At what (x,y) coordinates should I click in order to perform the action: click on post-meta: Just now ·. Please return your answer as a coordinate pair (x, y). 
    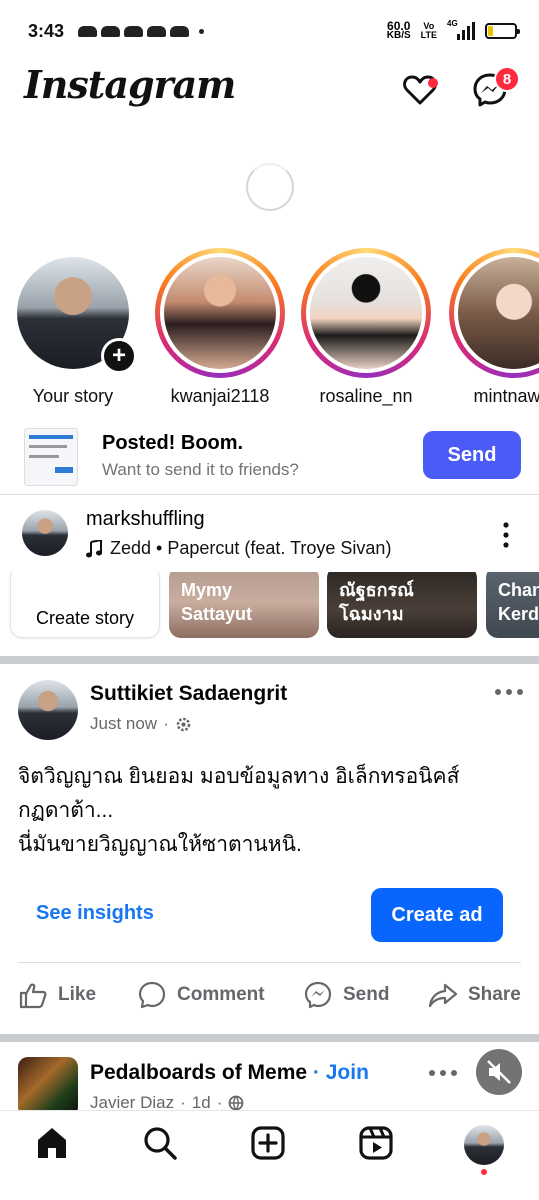
    Looking at the image, I should click on (141, 724).